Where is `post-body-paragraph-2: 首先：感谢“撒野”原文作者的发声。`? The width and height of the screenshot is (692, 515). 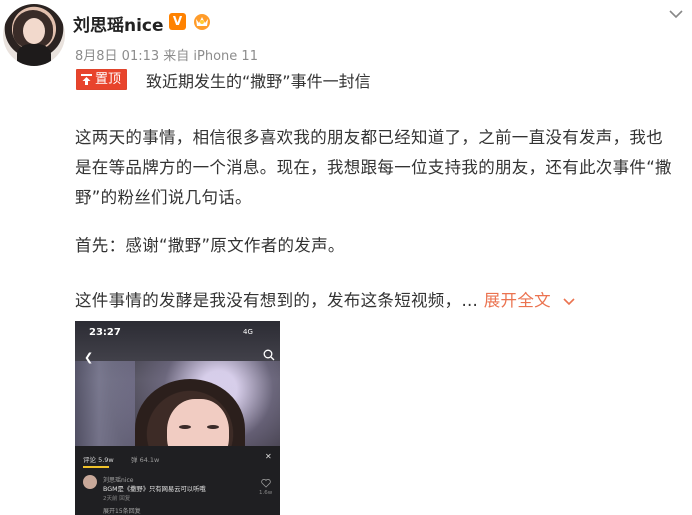 post-body-paragraph-2: 首先：感谢“撒野”原文作者的发声。 is located at coordinates (210, 245).